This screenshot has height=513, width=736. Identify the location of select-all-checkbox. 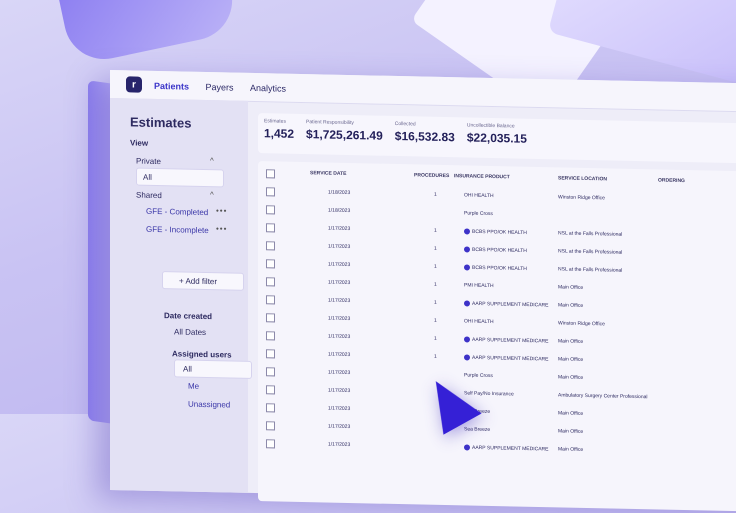
(270, 174).